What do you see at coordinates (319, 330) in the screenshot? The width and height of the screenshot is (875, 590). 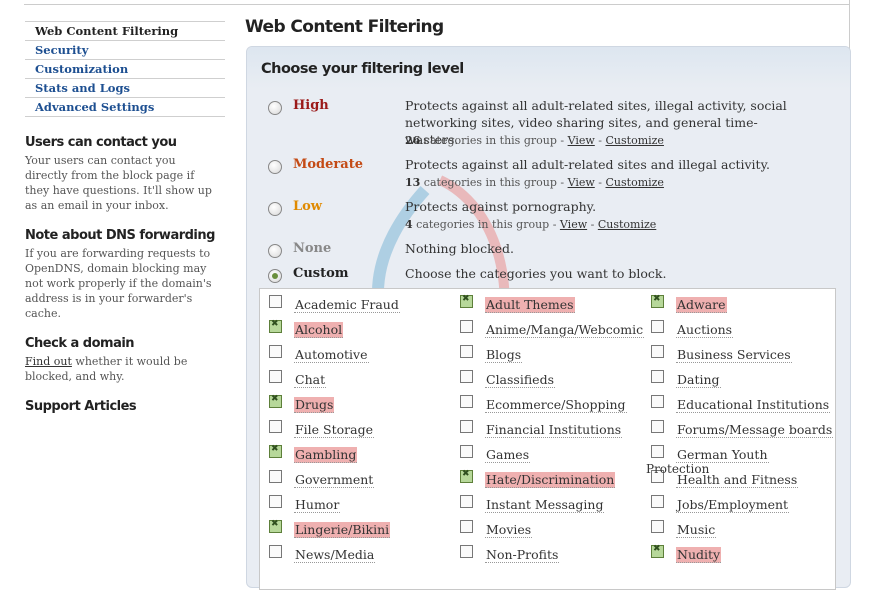 I see `category-label-alcohol: Alcohol` at bounding box center [319, 330].